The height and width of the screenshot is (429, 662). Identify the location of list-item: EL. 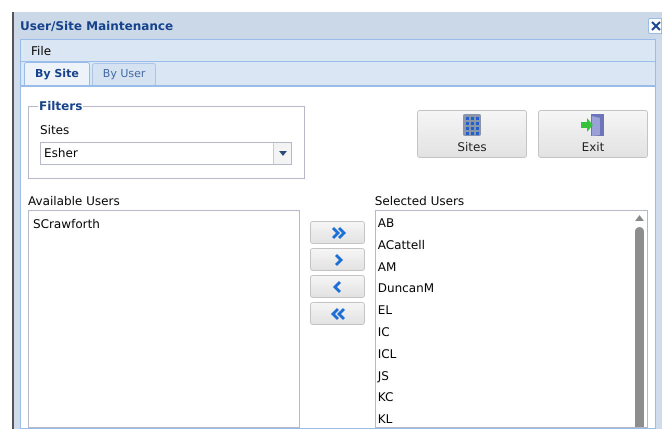
(503, 311).